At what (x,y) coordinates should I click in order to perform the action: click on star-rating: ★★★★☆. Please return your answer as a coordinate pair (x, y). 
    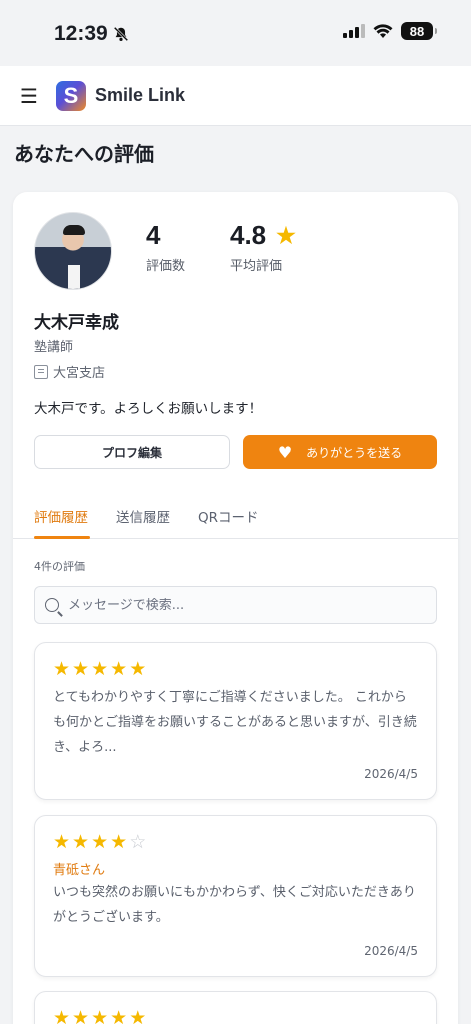
    Looking at the image, I should click on (235, 842).